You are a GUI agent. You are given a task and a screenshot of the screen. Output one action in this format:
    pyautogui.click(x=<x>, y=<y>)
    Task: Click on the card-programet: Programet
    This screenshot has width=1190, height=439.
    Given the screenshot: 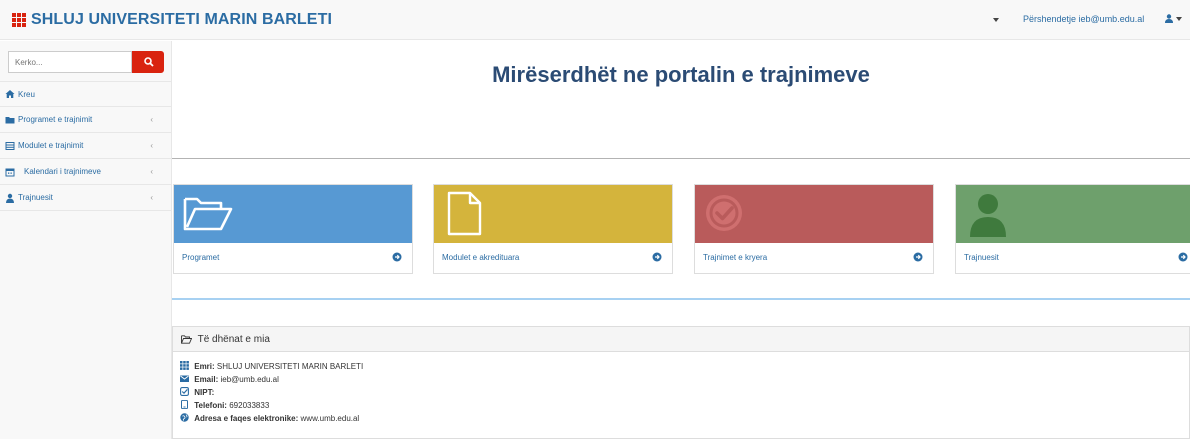 What is the action you would take?
    pyautogui.click(x=293, y=229)
    